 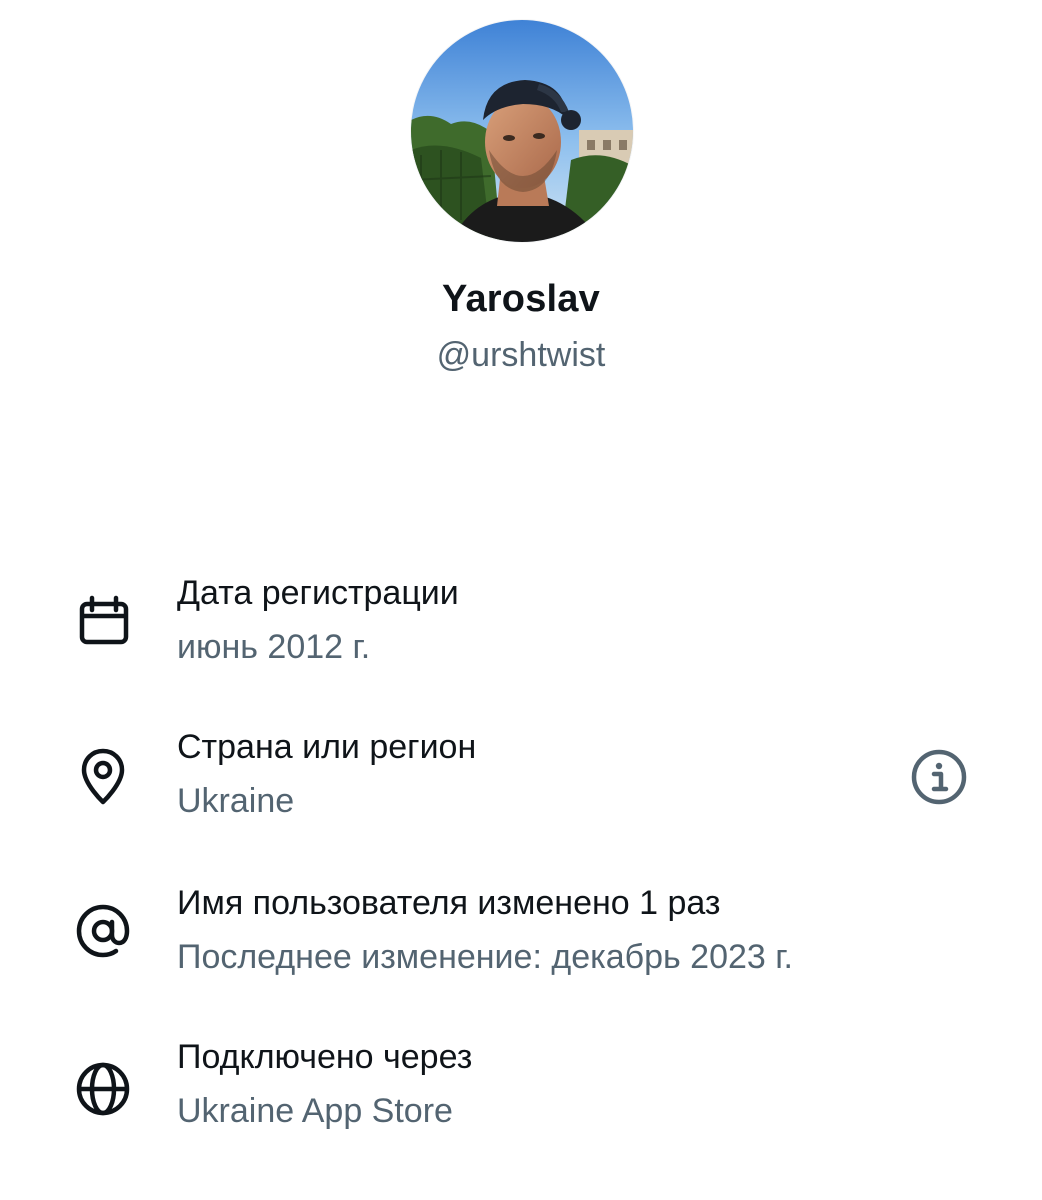 What do you see at coordinates (318, 593) in the screenshot?
I see `registration-date-label: Дата регистрации` at bounding box center [318, 593].